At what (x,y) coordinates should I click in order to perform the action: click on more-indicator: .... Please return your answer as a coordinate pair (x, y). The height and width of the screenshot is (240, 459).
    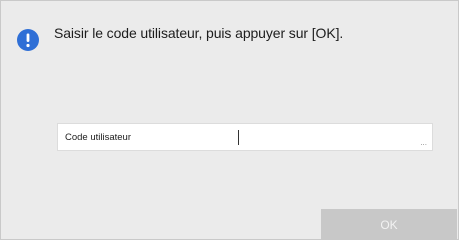
    Looking at the image, I should click on (423, 142).